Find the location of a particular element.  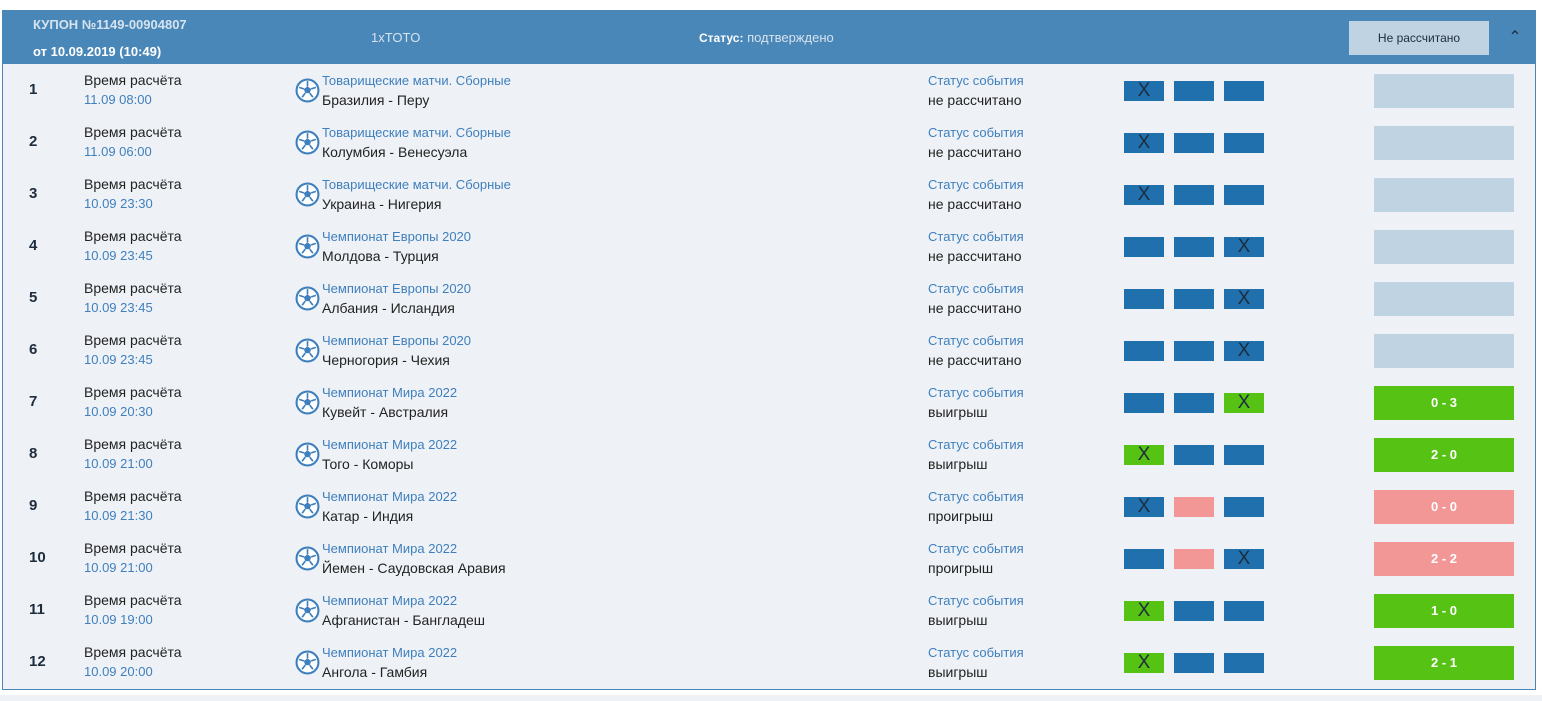

event-number: 1 is located at coordinates (33, 89).